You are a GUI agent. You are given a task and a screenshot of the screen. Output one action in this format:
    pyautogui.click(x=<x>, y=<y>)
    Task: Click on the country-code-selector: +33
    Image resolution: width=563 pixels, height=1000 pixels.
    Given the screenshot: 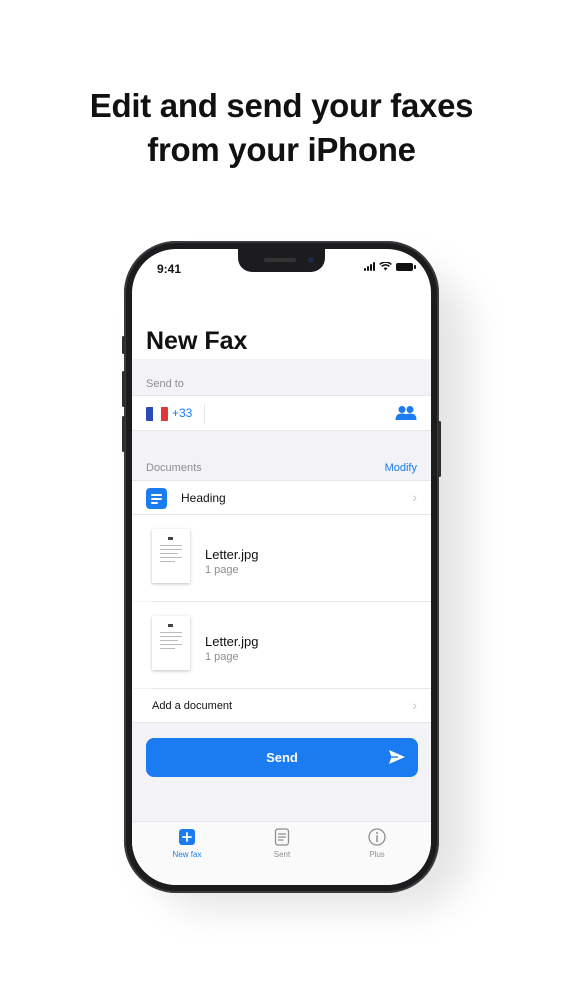 What is the action you would take?
    pyautogui.click(x=182, y=413)
    